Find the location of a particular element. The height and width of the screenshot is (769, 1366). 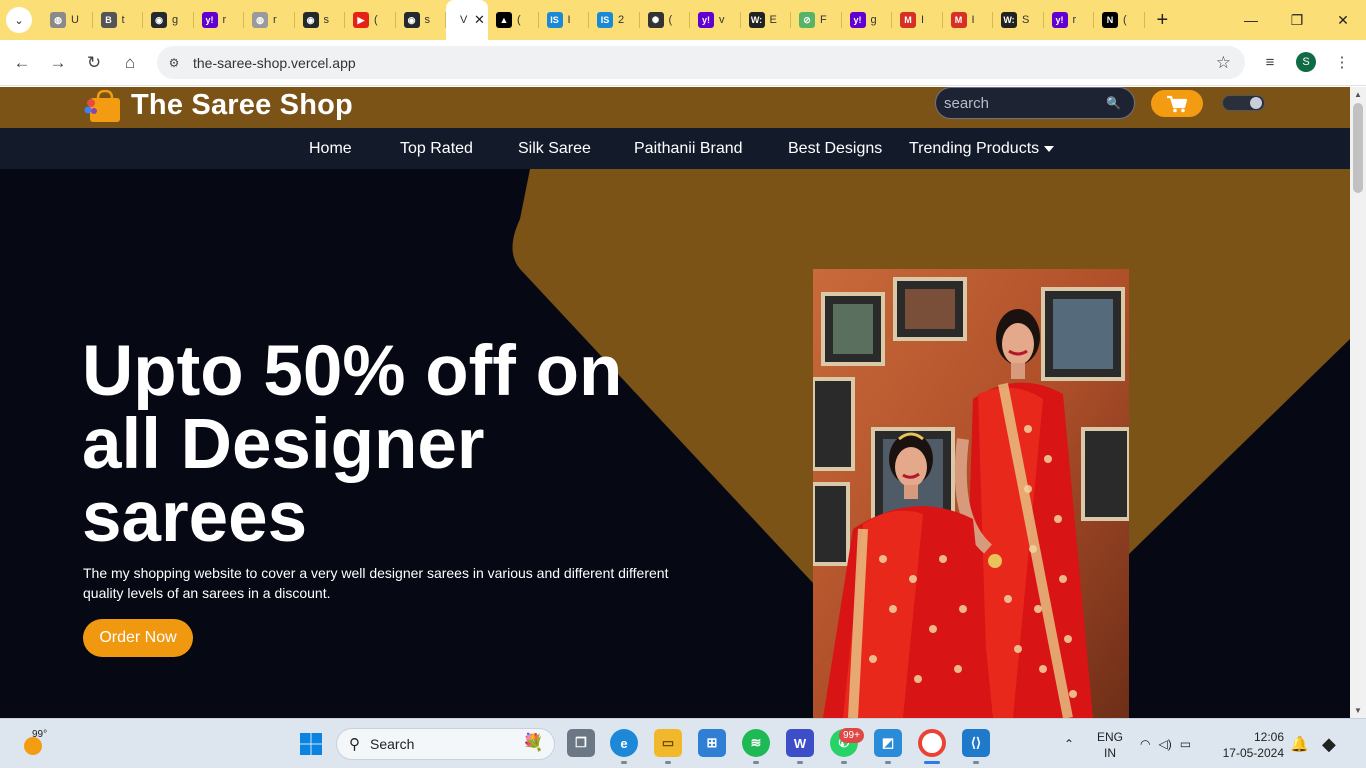

task-view-icon: ❐ is located at coordinates (581, 743).